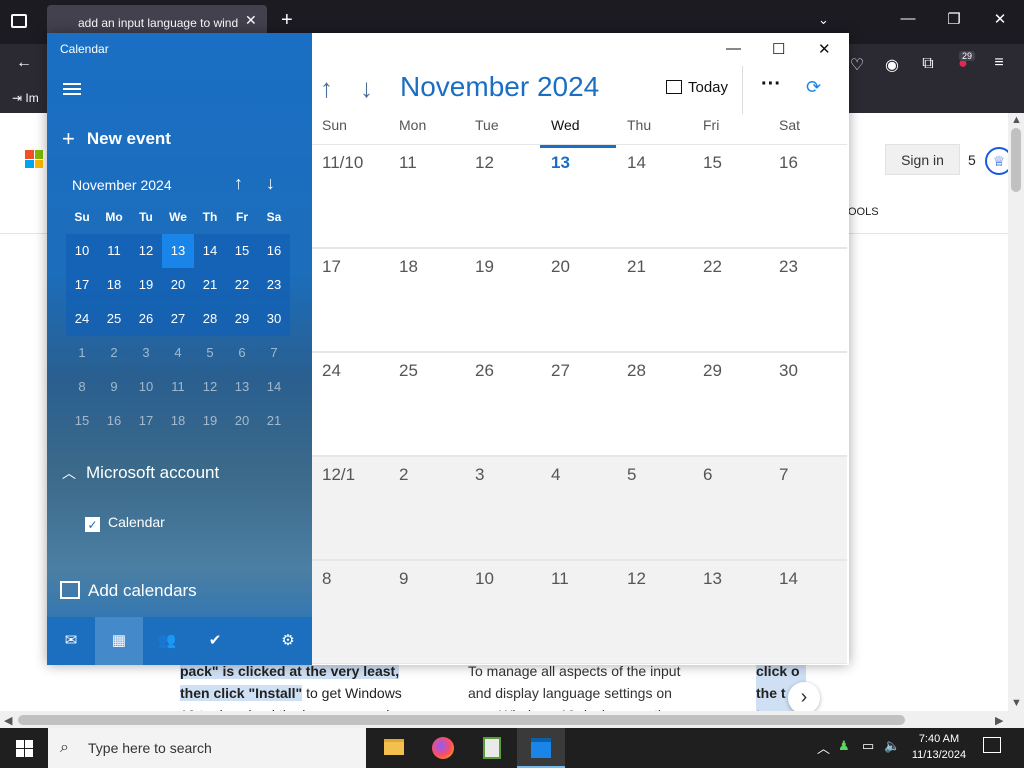  What do you see at coordinates (1016, 120) in the screenshot?
I see `scroll-up-icon: ▲` at bounding box center [1016, 120].